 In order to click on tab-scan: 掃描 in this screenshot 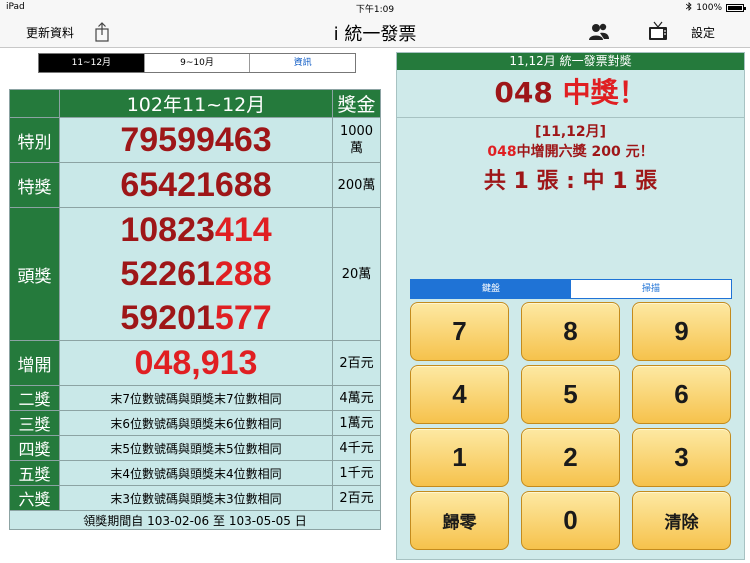, I will do `click(651, 289)`.